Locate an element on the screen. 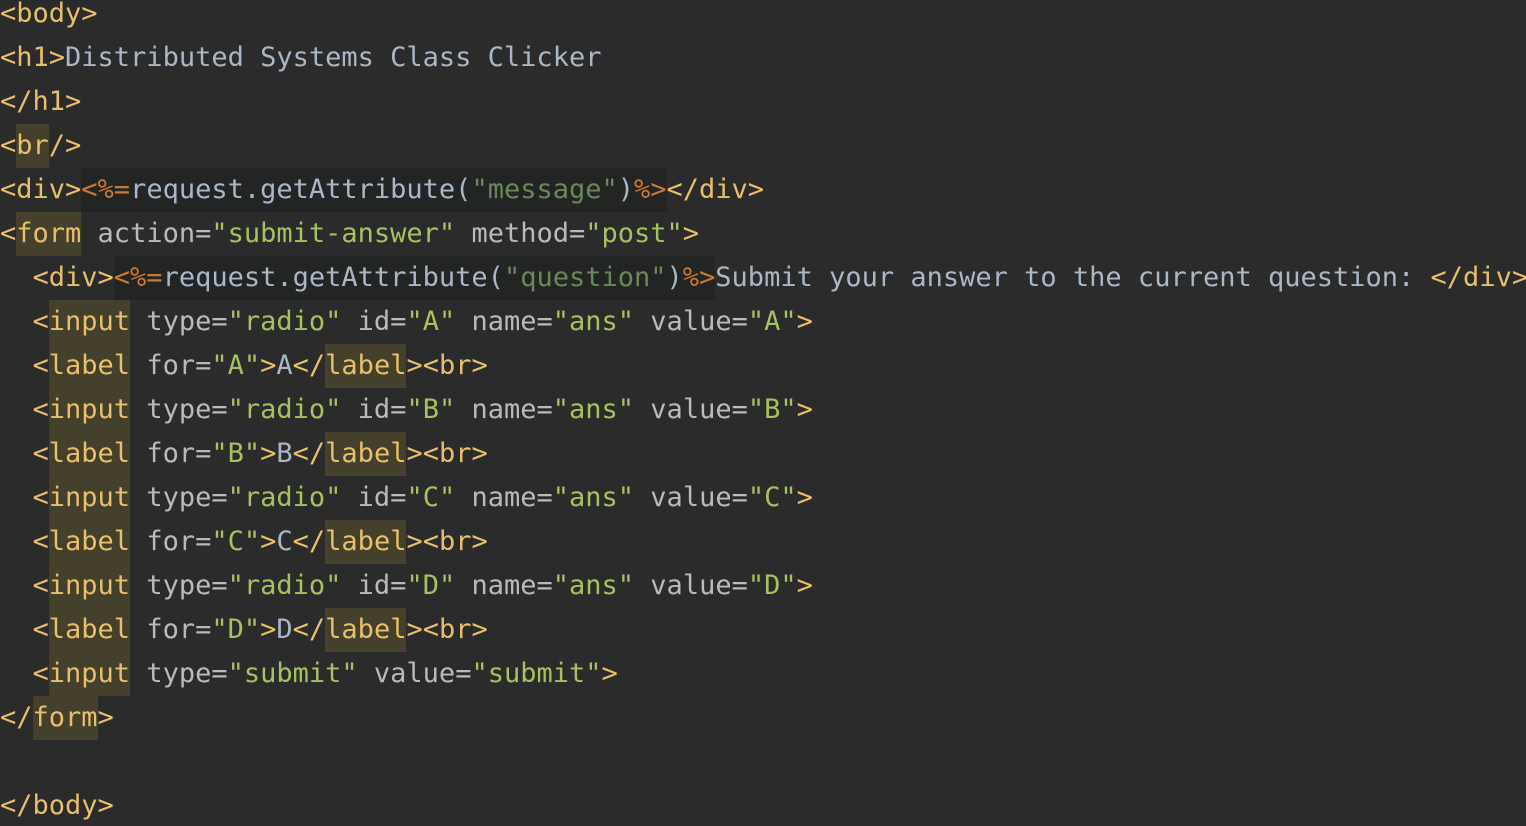  code-token: </h1> is located at coordinates (41, 101).